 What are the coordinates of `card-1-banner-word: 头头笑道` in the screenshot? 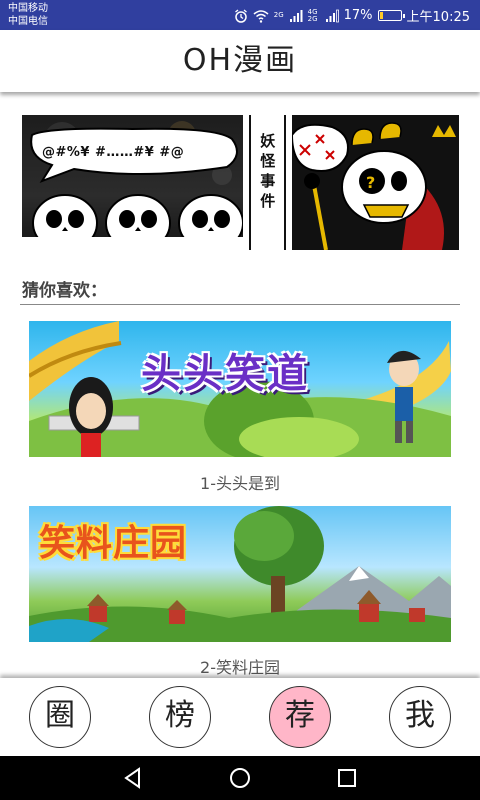 It's located at (225, 374).